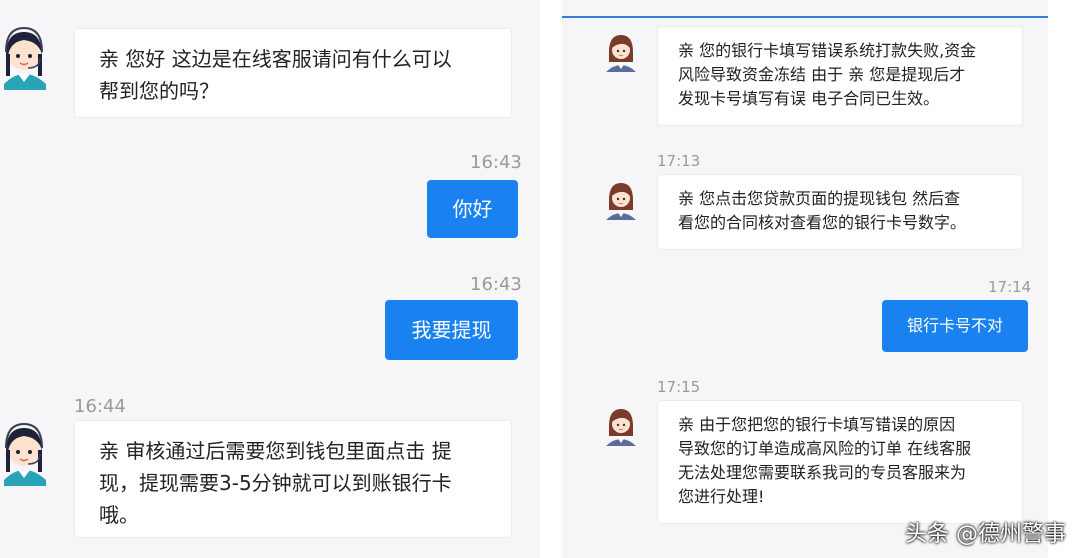 The image size is (1080, 558). I want to click on panel-divider, so click(551, 279).